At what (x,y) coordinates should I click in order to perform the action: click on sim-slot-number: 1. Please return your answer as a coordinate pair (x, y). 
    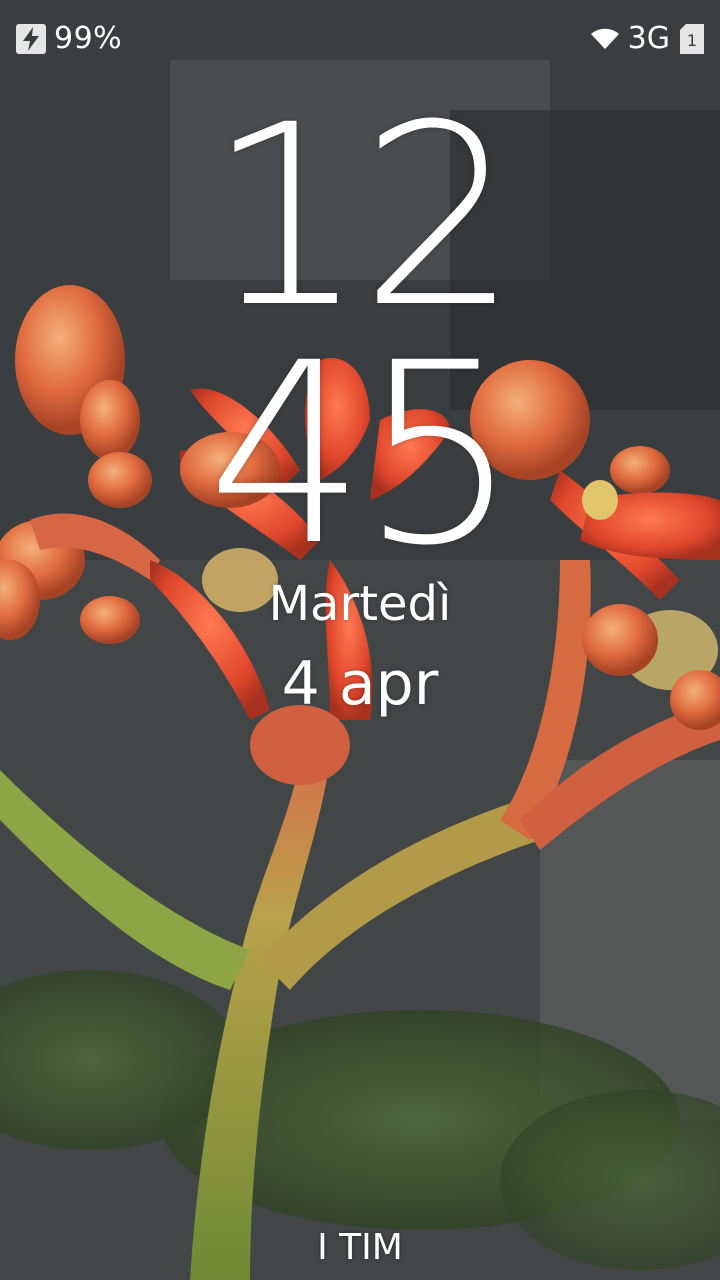
    Looking at the image, I should click on (692, 40).